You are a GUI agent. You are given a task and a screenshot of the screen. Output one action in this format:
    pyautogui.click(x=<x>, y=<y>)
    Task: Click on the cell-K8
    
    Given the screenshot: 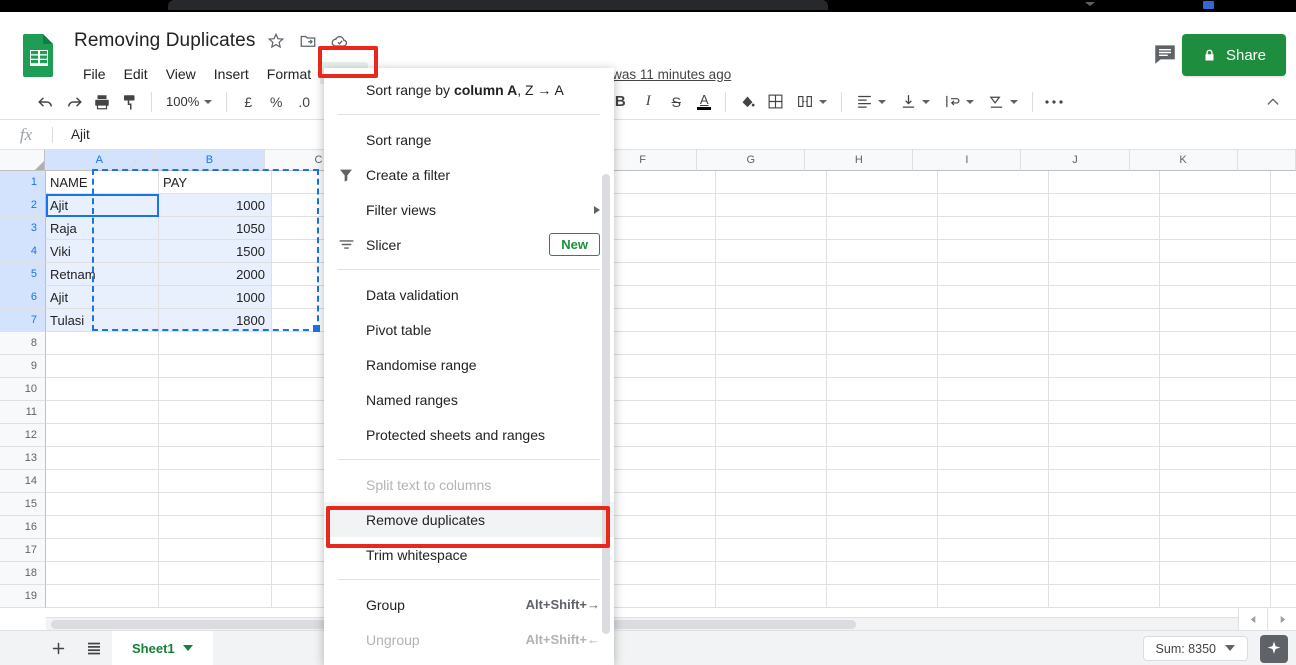 What is the action you would take?
    pyautogui.click(x=1215, y=343)
    